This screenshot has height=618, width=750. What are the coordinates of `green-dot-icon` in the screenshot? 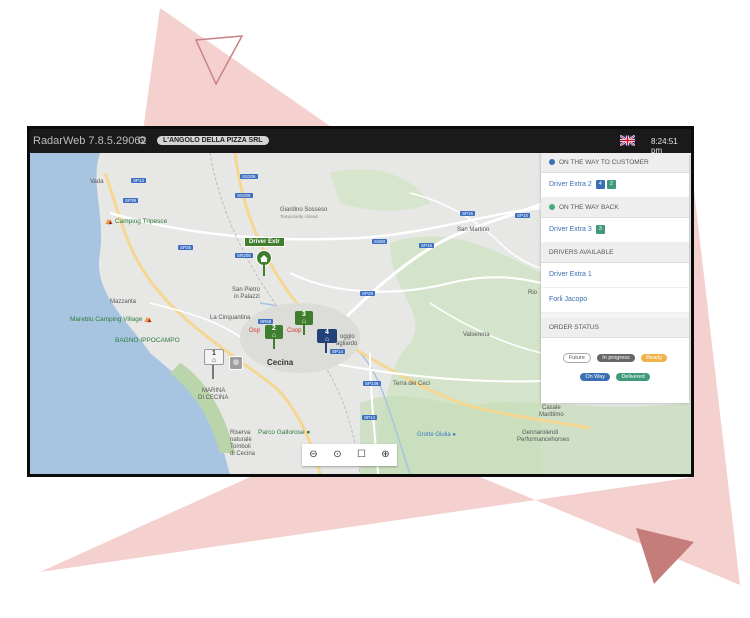 It's located at (552, 207).